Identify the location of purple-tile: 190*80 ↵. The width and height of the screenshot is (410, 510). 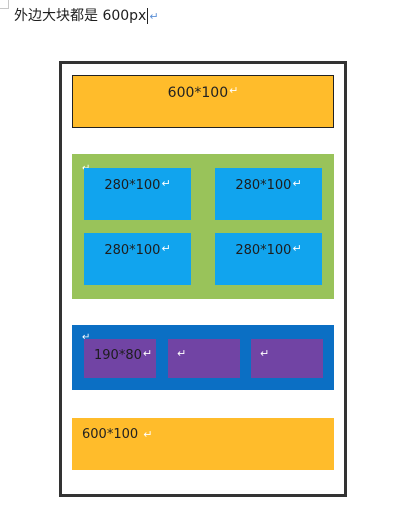
(120, 358).